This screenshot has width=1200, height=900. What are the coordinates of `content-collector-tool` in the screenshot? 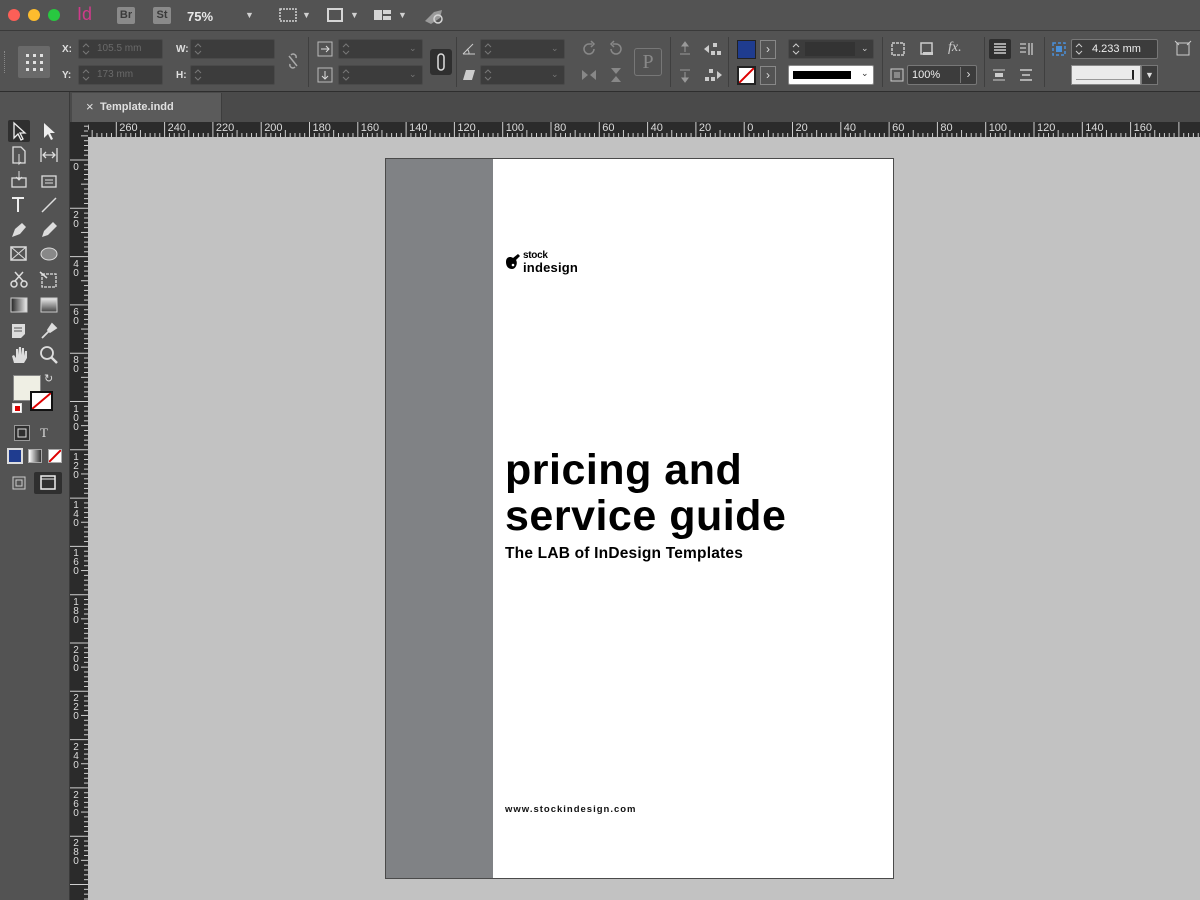 It's located at (19, 179).